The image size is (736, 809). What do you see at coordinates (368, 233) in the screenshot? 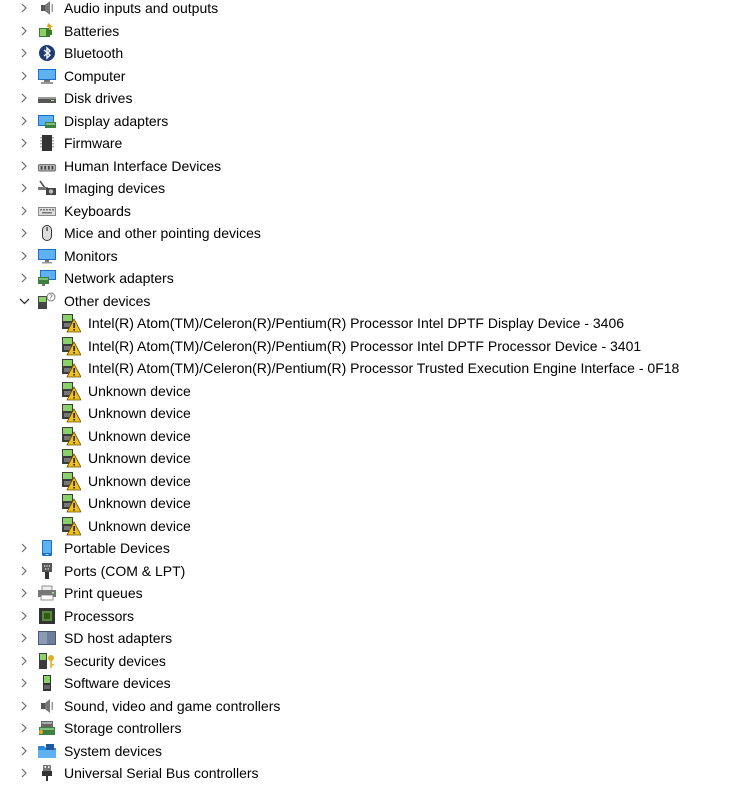
I see `tree-item-mice-and-other-pointing-devices: Mice and other pointing devices` at bounding box center [368, 233].